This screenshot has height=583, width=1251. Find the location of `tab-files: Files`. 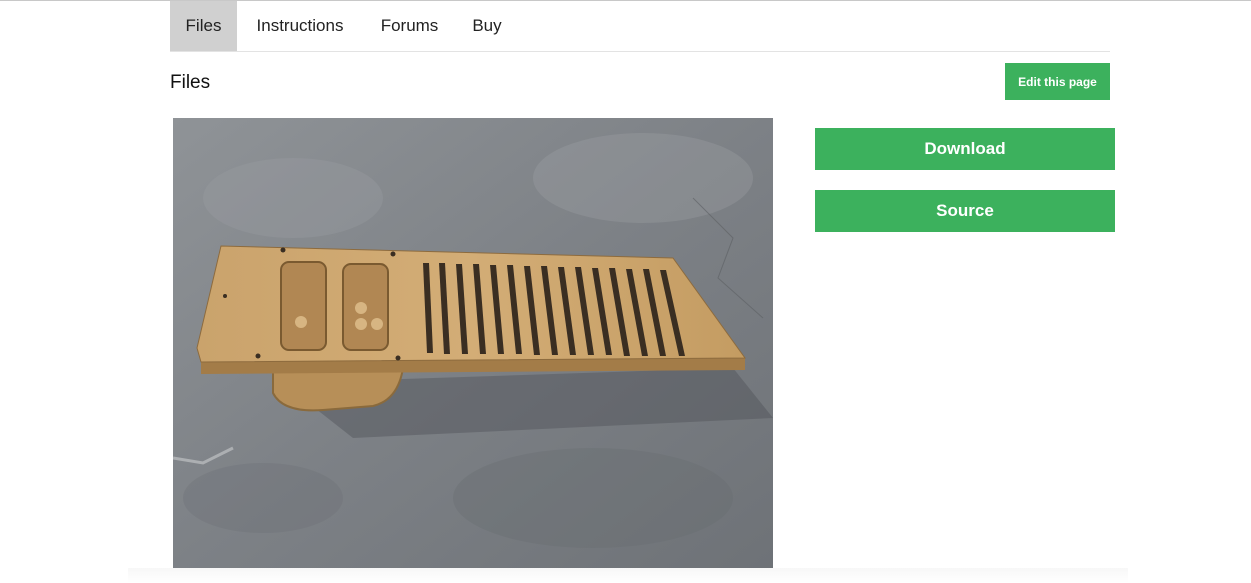

tab-files: Files is located at coordinates (203, 26).